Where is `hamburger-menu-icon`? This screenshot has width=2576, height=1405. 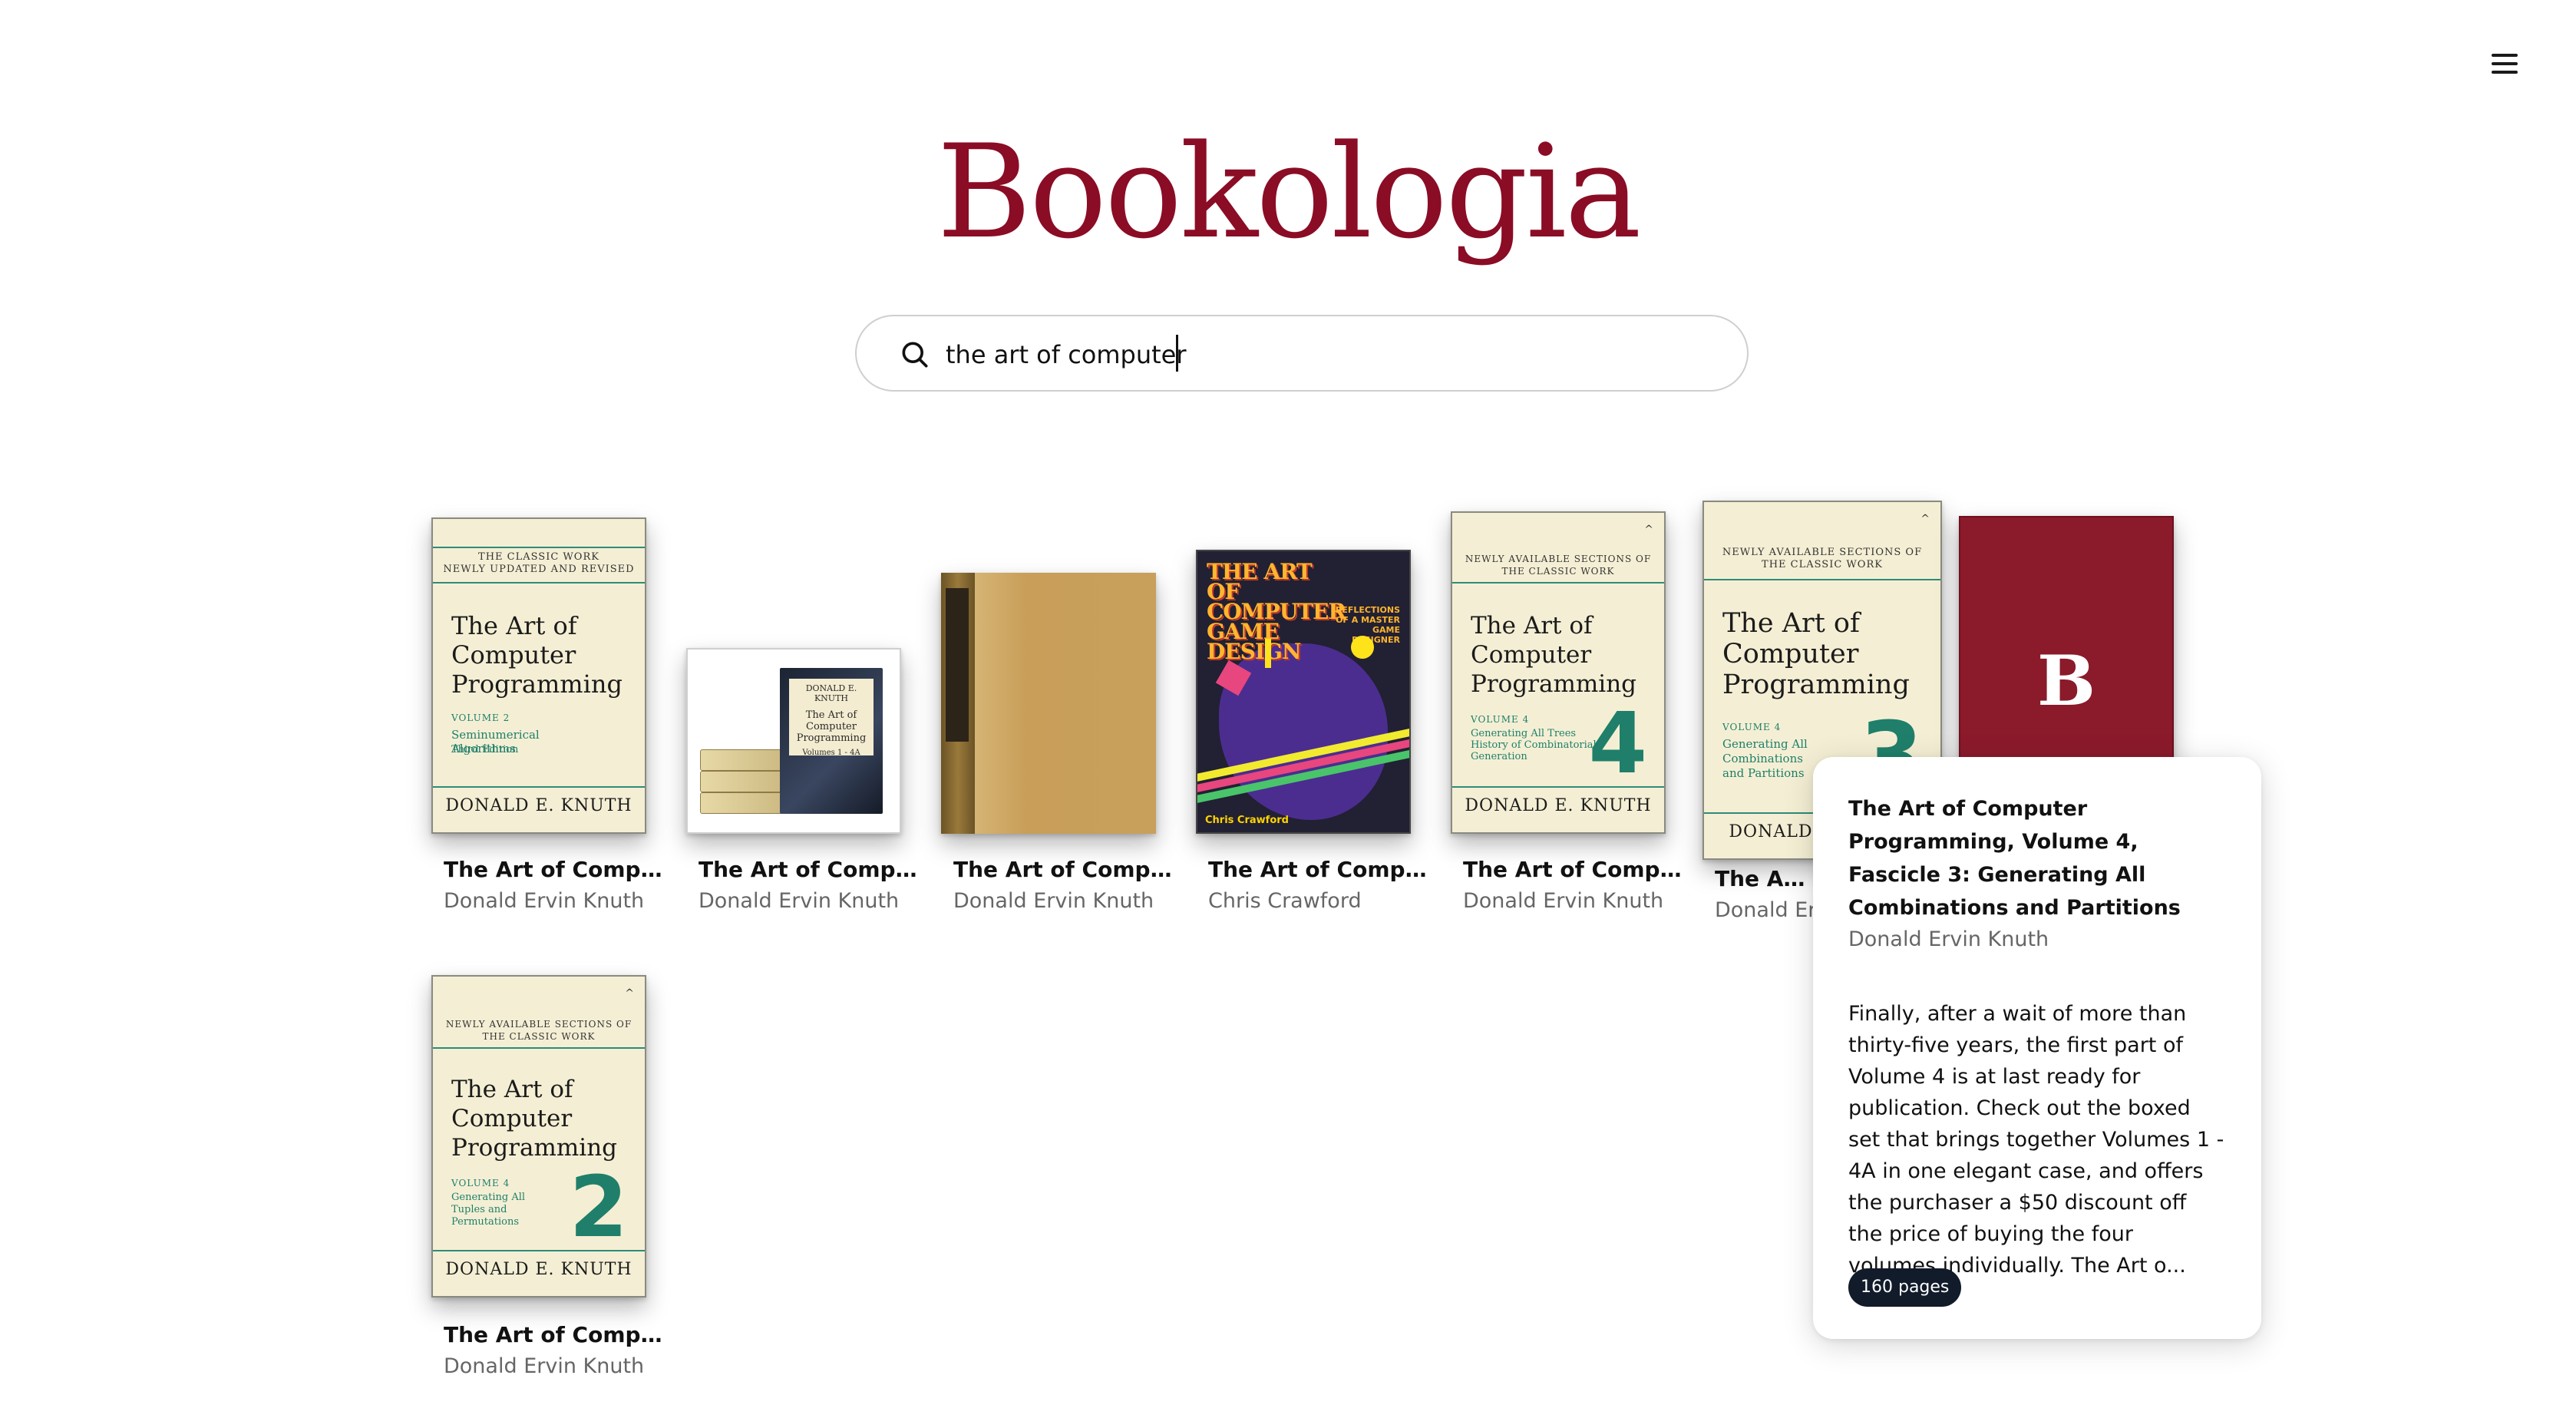 hamburger-menu-icon is located at coordinates (2505, 55).